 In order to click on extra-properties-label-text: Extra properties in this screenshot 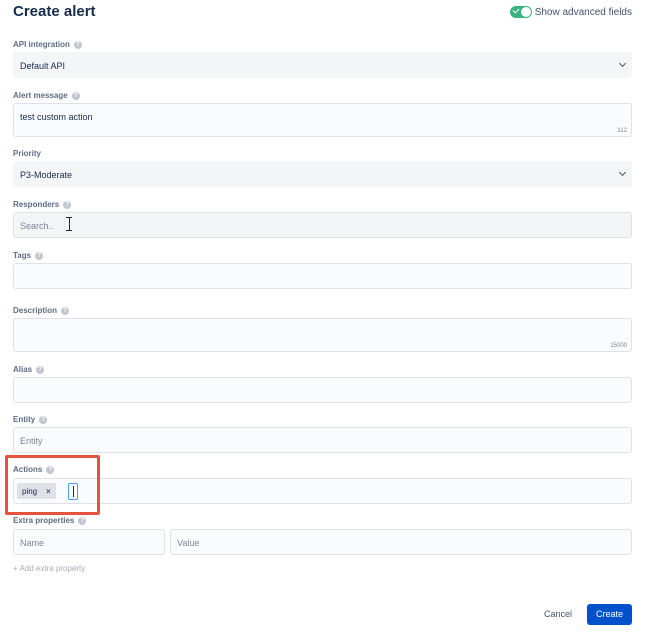, I will do `click(44, 520)`.